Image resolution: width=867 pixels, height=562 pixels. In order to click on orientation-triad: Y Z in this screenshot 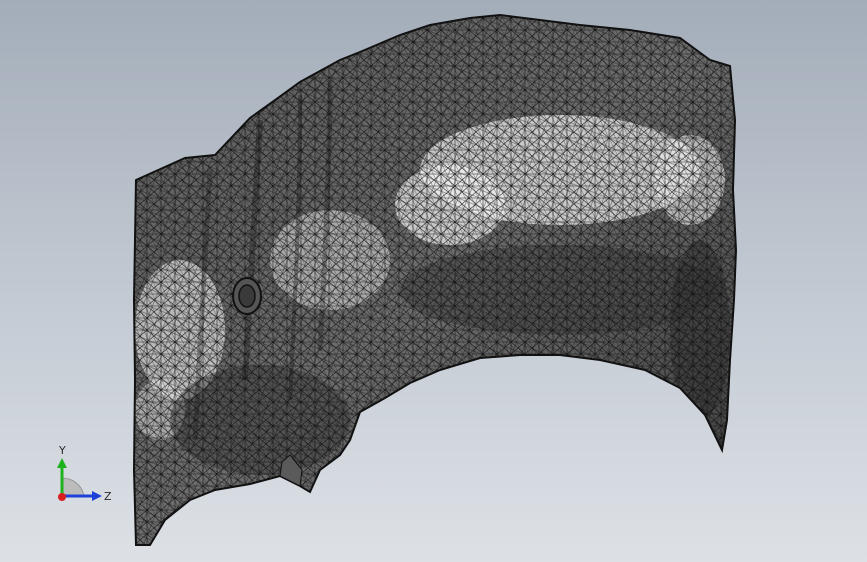, I will do `click(84, 473)`.